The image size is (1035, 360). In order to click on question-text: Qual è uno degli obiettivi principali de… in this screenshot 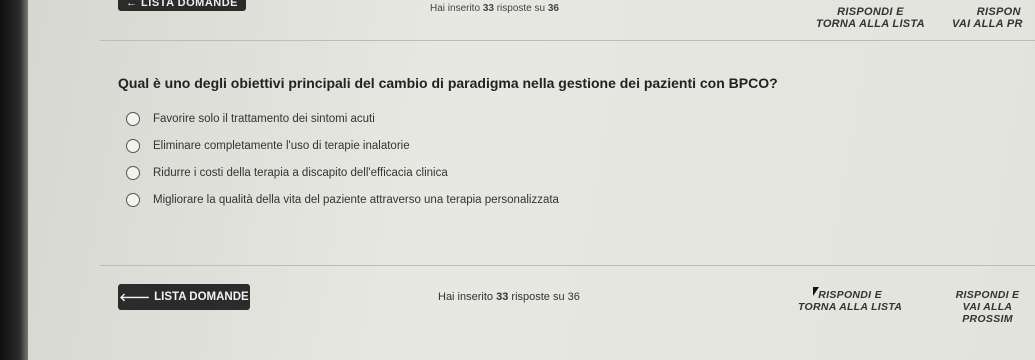, I will do `click(448, 83)`.